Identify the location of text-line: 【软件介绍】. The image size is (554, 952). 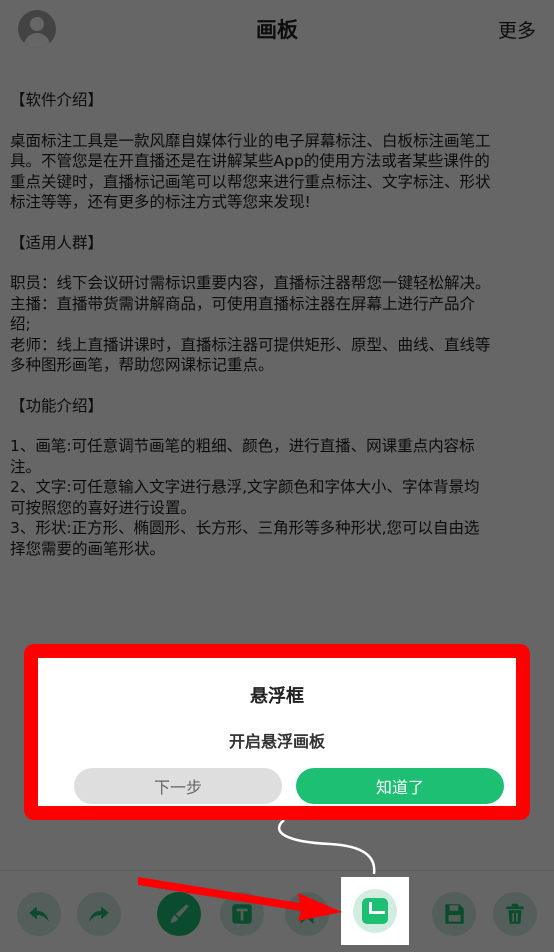
(57, 100).